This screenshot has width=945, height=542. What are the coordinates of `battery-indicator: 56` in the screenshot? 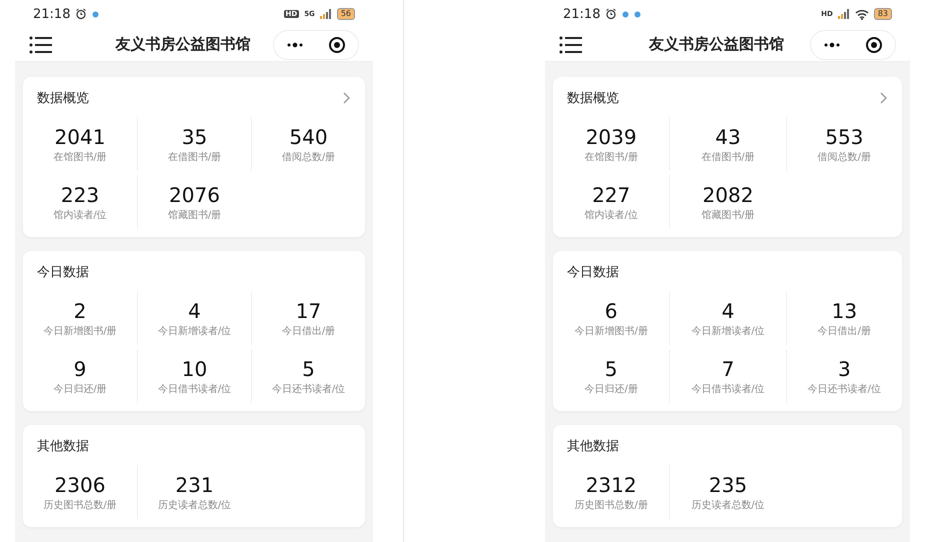 It's located at (345, 14).